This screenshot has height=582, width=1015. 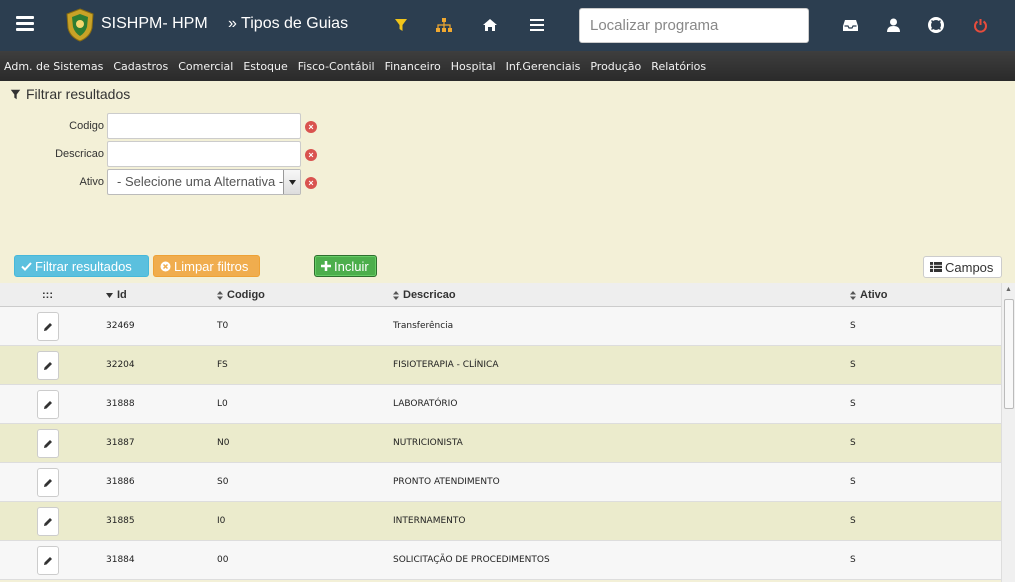 I want to click on descricao-label: Descricao, so click(x=79, y=154).